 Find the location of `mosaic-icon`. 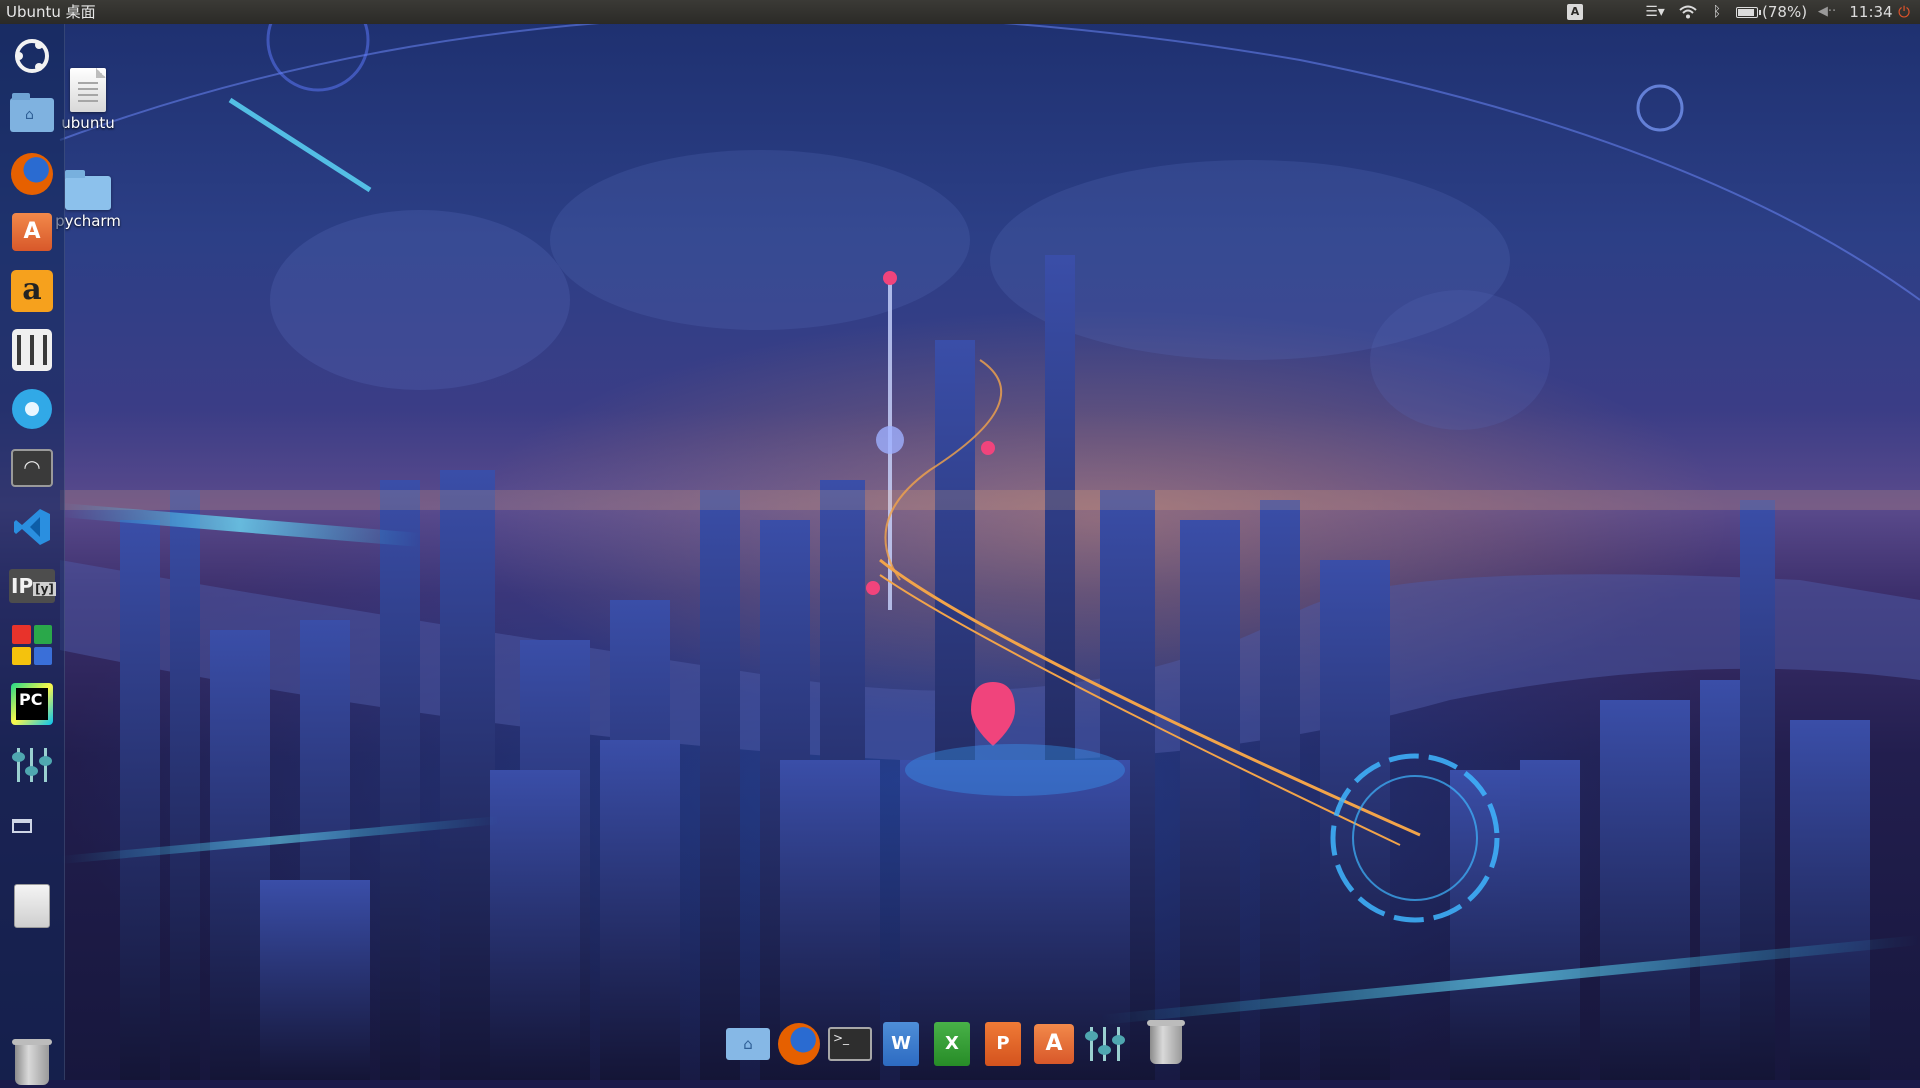

mosaic-icon is located at coordinates (32, 645).